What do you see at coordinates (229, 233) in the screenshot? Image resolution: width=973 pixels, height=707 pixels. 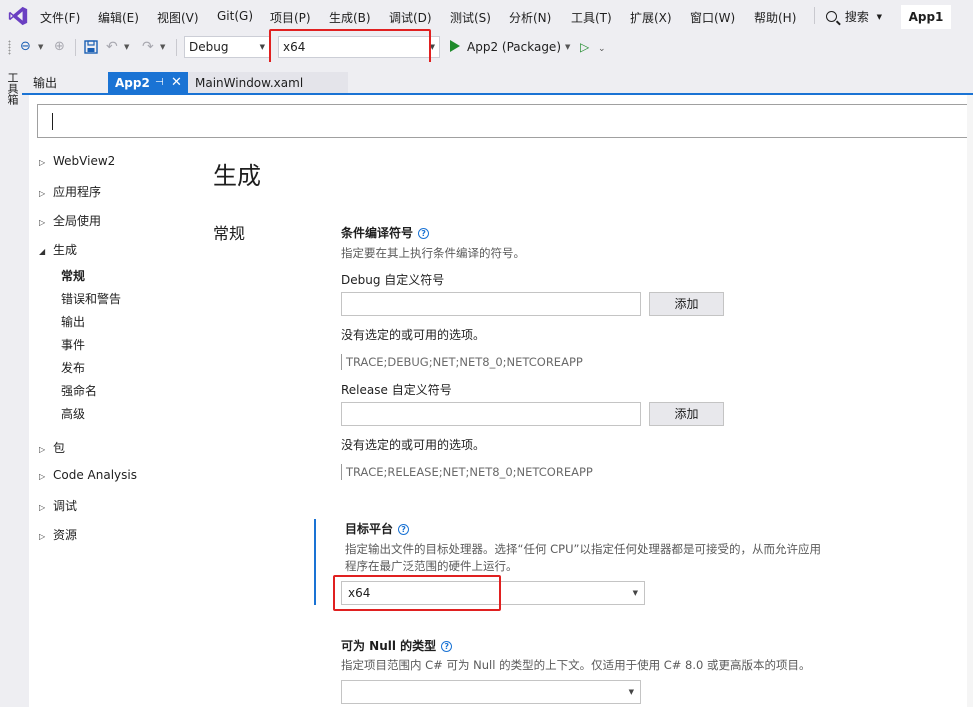 I see `section-title: 常规` at bounding box center [229, 233].